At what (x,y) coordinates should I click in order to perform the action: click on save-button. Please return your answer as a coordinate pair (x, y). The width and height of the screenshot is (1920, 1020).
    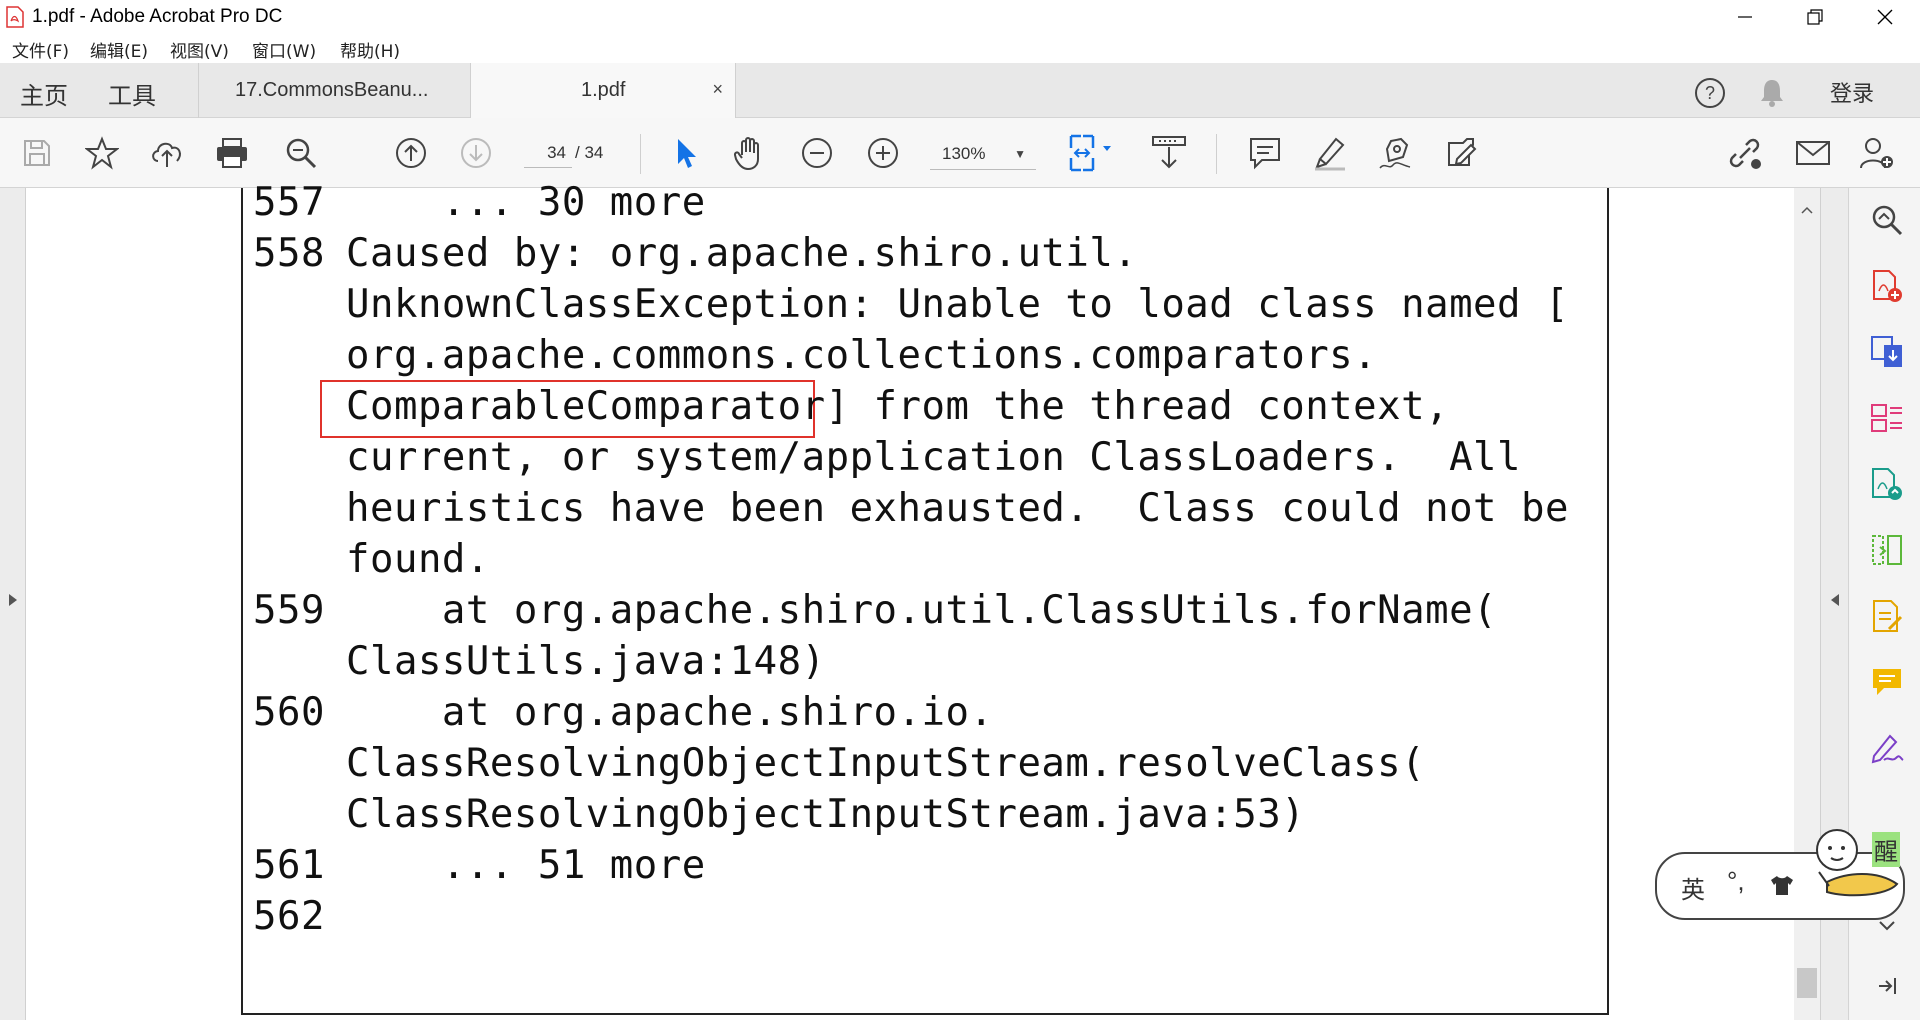
    Looking at the image, I should click on (37, 153).